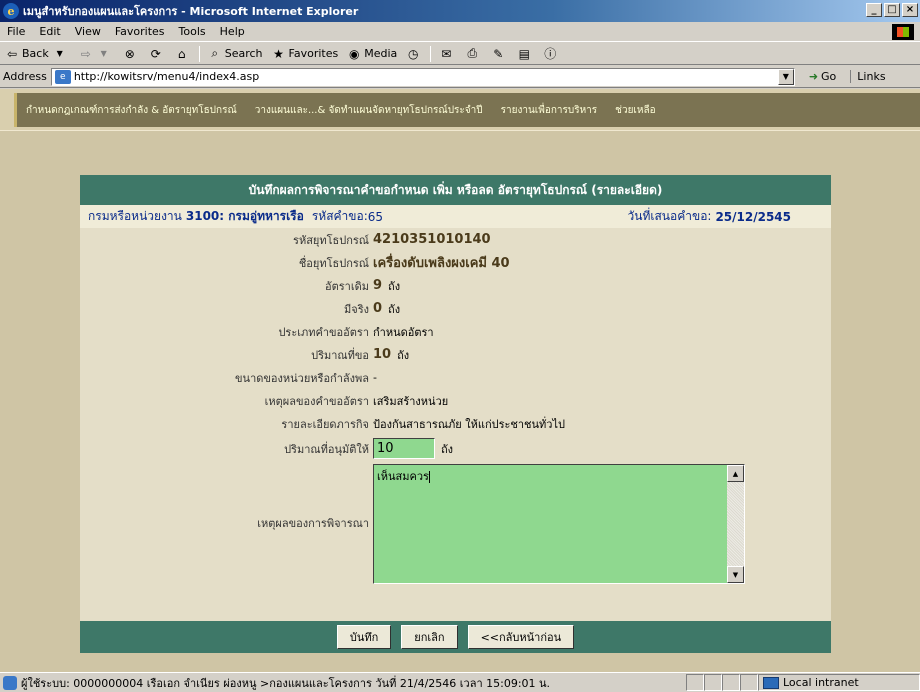 Image resolution: width=920 pixels, height=692 pixels. Describe the element at coordinates (441, 263) in the screenshot. I see `equip-name-value: เครื่องดับเพลิงผงเคมี 40` at that location.